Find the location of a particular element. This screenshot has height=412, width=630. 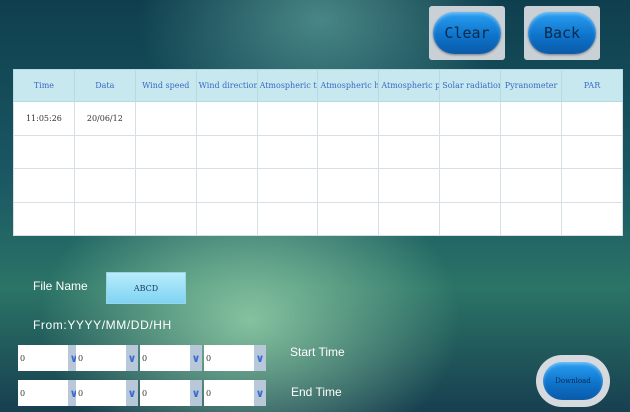

date-format-label: From:YYYY/MM/DD/HH is located at coordinates (102, 325).